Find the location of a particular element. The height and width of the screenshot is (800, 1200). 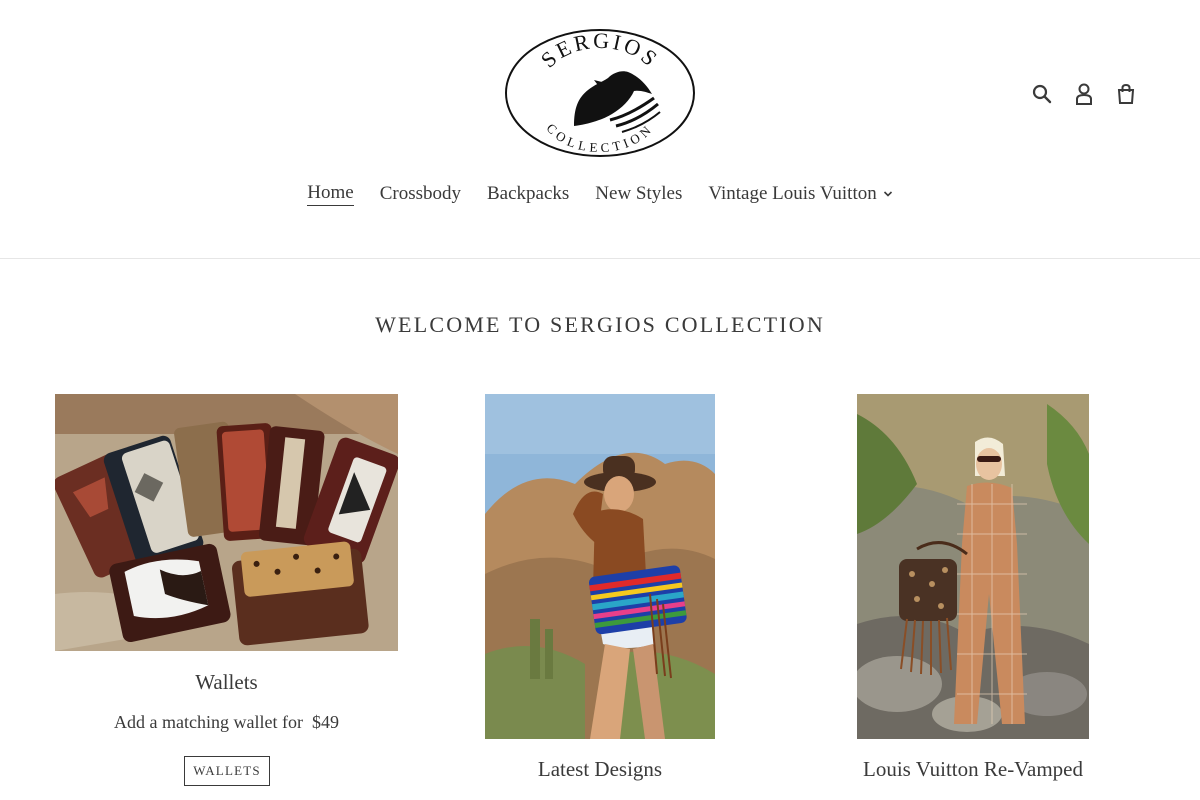

header-icons is located at coordinates (1084, 94).